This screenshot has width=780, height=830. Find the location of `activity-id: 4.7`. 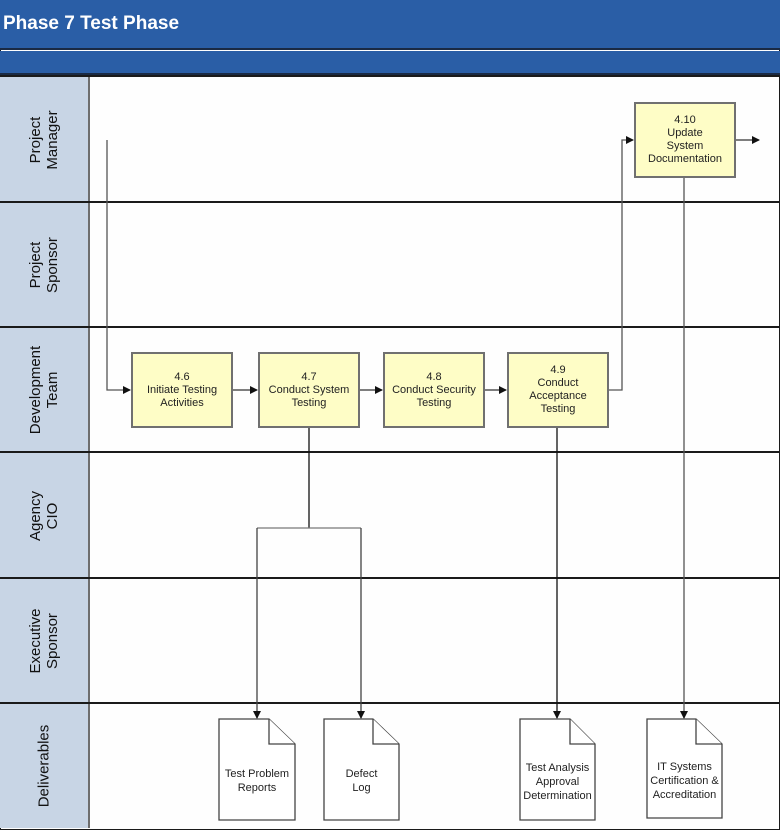

activity-id: 4.7 is located at coordinates (309, 376).